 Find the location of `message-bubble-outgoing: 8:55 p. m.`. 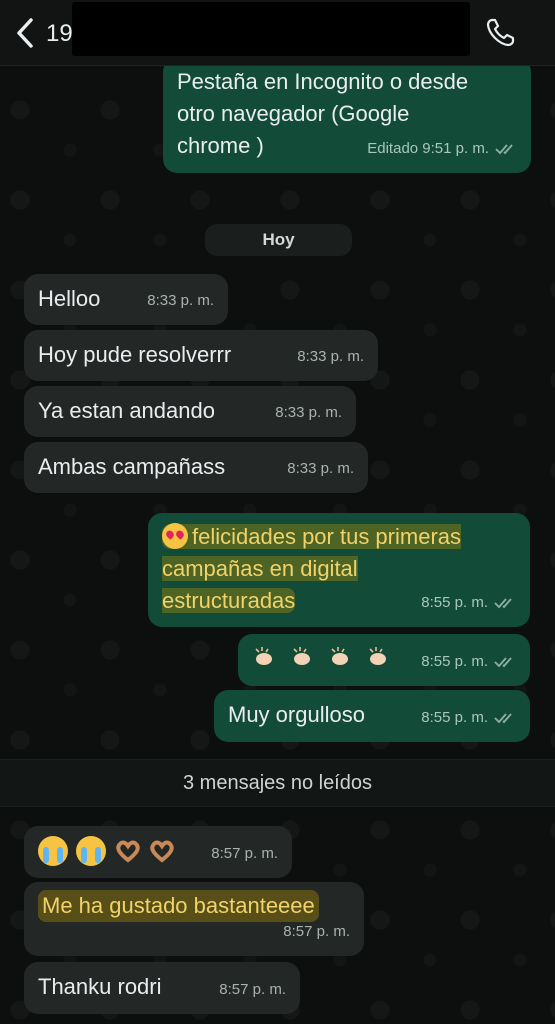

message-bubble-outgoing: 8:55 p. m. is located at coordinates (384, 660).